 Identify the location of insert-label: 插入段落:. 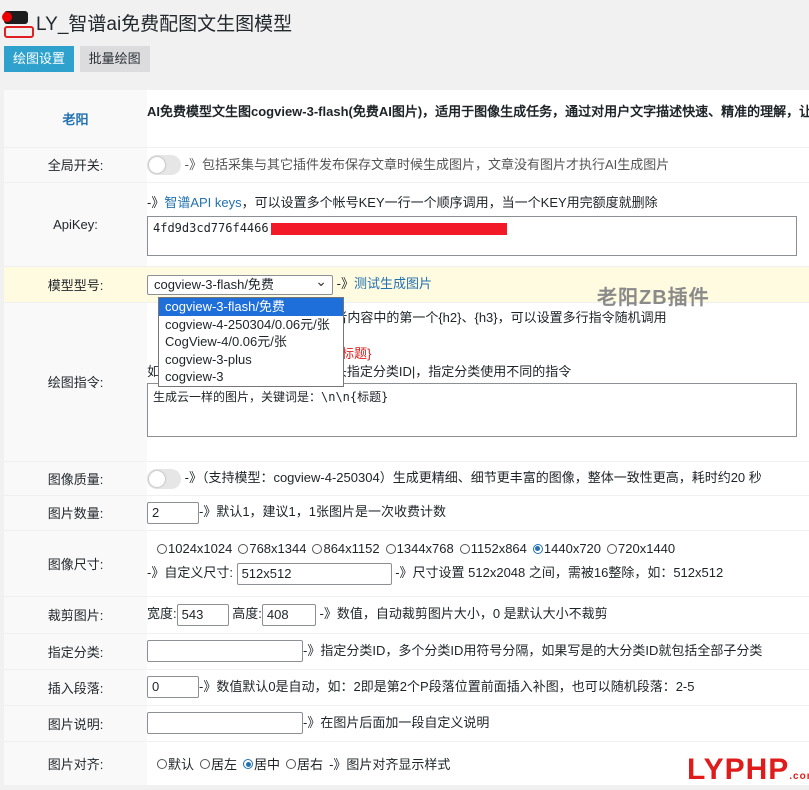
(75, 687).